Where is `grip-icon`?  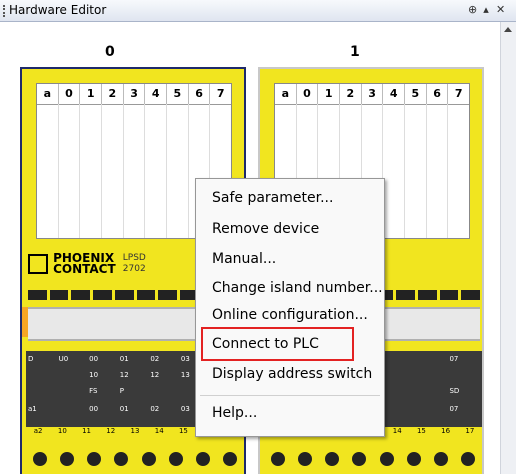 grip-icon is located at coordinates (5, 11).